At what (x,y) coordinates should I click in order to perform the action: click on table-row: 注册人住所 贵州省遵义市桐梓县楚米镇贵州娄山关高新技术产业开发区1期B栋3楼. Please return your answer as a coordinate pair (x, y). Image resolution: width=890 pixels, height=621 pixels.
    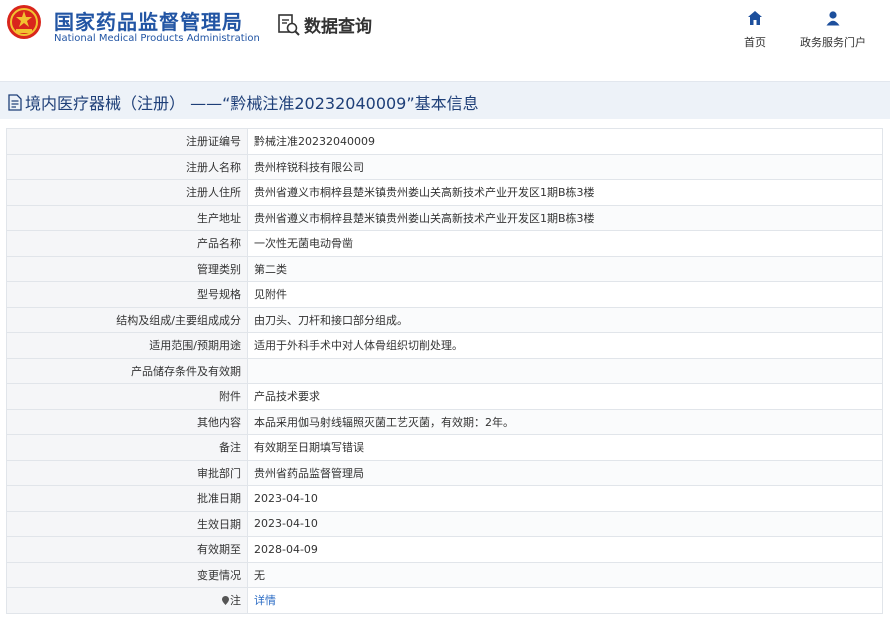
    Looking at the image, I should click on (444, 192).